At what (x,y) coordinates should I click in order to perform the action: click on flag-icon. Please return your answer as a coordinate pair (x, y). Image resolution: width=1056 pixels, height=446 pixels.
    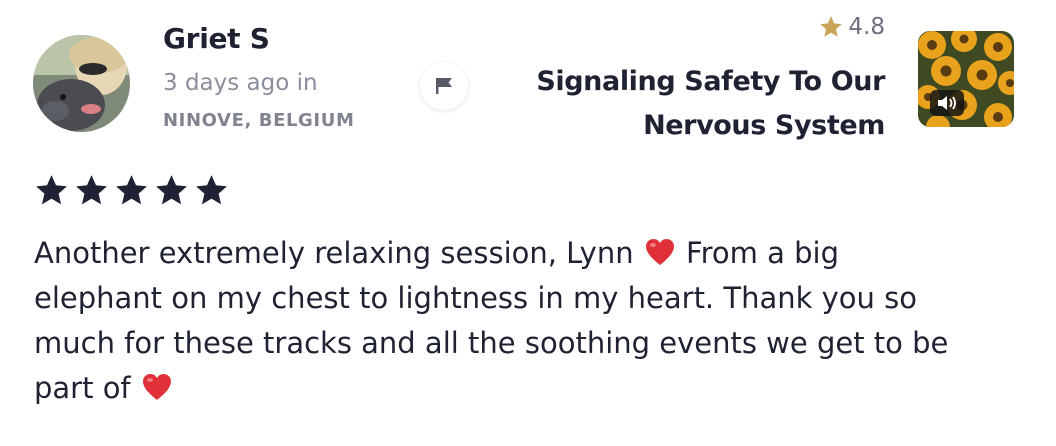
    Looking at the image, I should click on (444, 86).